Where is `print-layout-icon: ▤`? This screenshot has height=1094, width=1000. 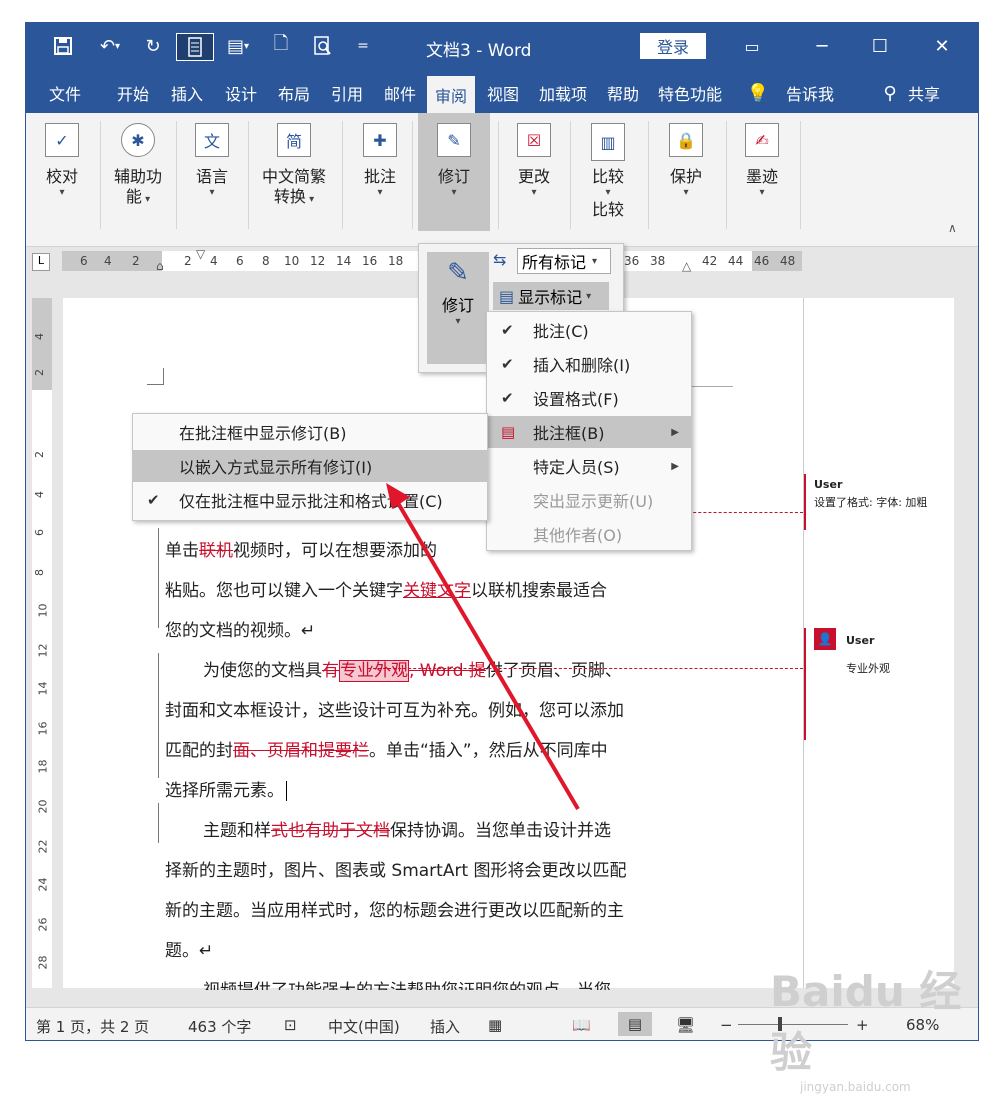 print-layout-icon: ▤ is located at coordinates (635, 1024).